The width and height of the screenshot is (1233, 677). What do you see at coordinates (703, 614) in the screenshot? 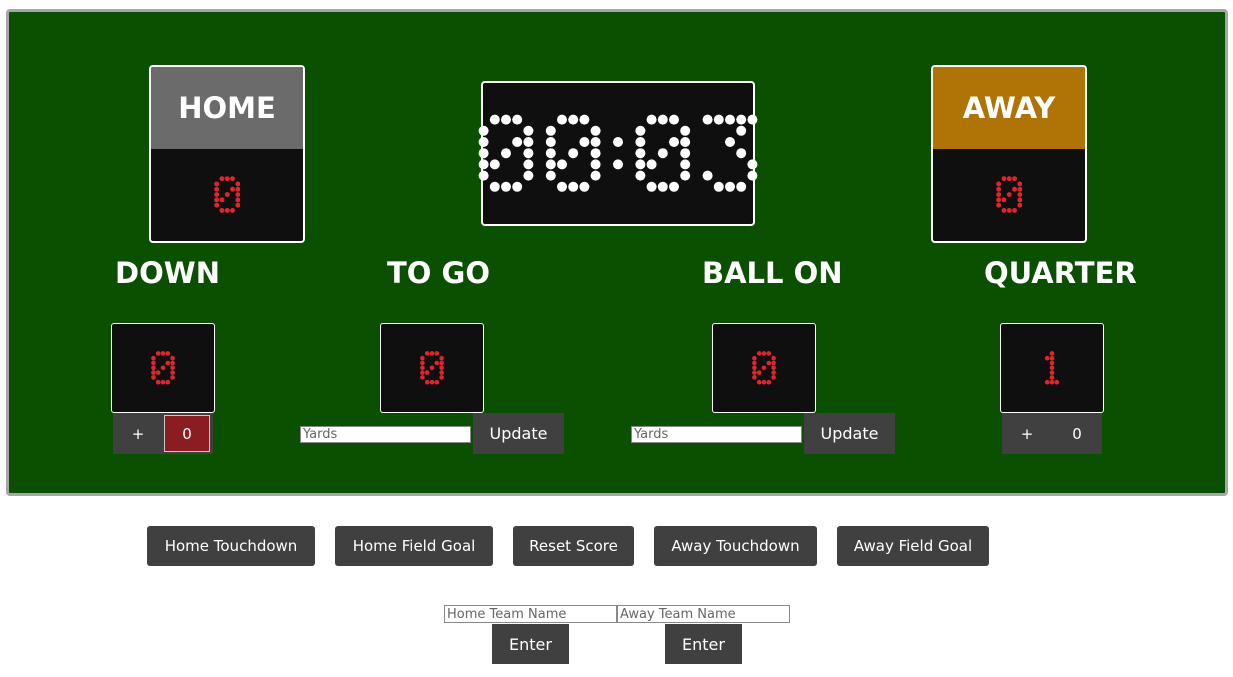
I see `away-team-name-input` at bounding box center [703, 614].